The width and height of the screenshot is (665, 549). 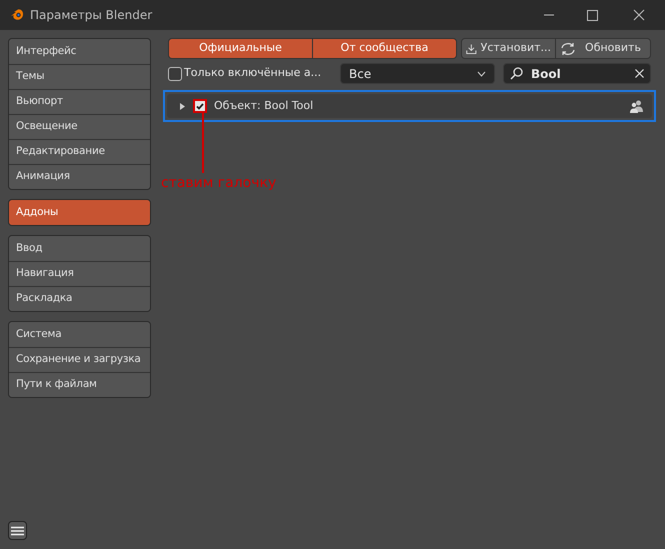 I want to click on source-tab: Официальные, so click(x=240, y=48).